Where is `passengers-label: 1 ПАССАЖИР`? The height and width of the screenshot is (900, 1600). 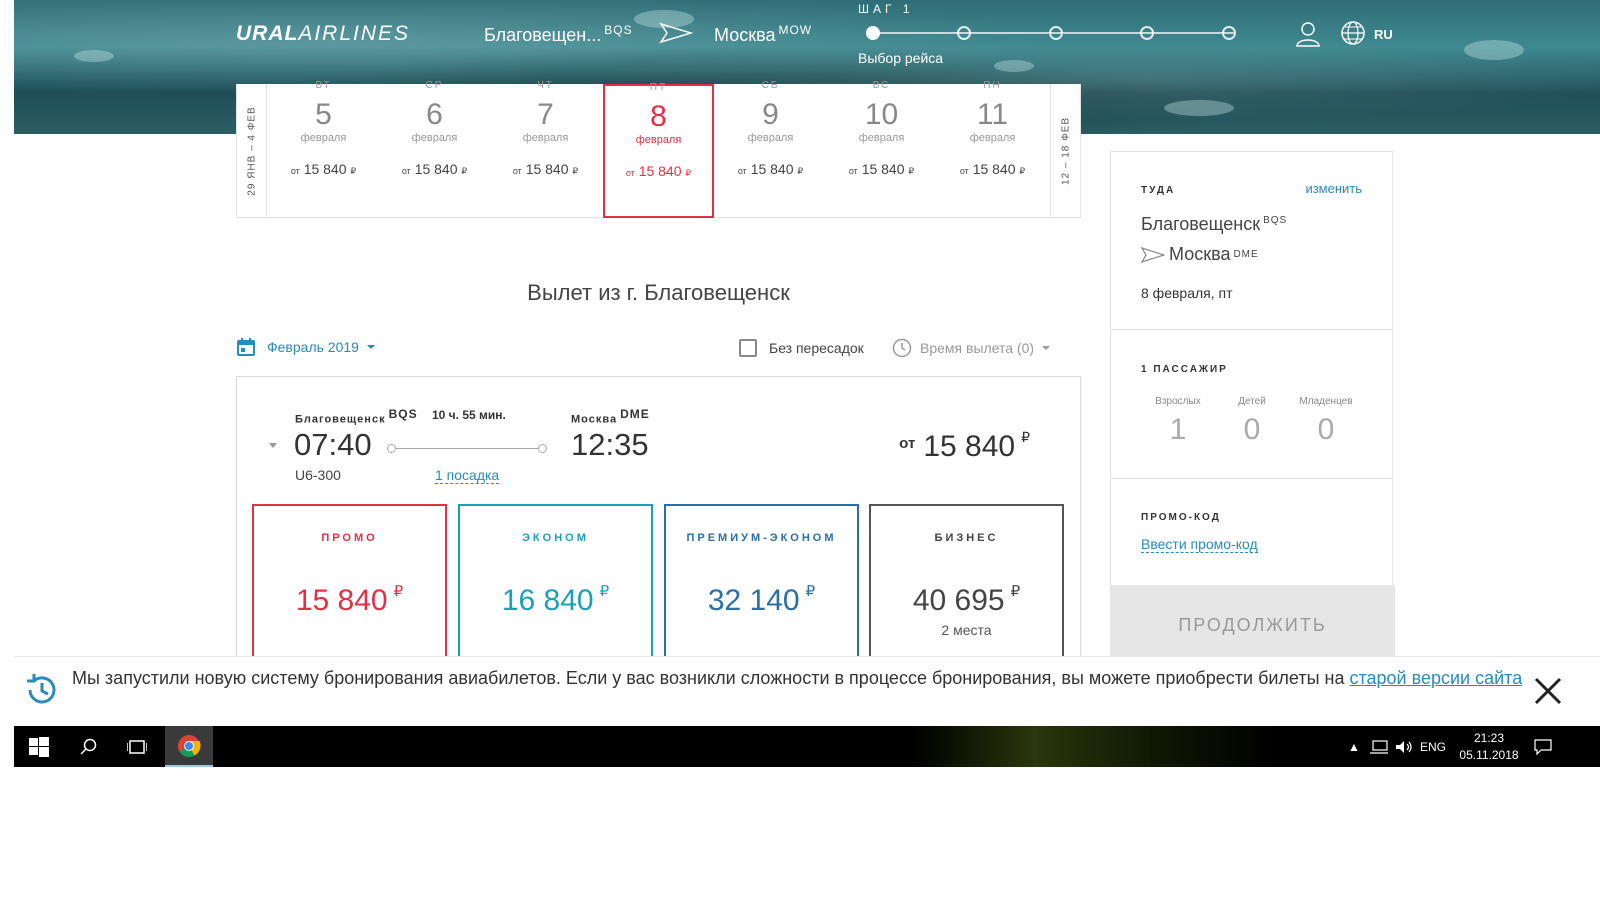
passengers-label: 1 ПАССАЖИР is located at coordinates (1184, 369).